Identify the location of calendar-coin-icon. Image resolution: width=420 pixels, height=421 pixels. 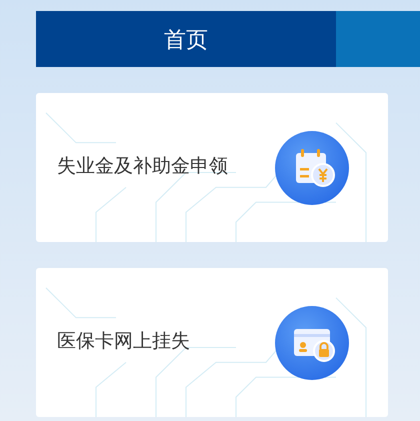
(312, 168).